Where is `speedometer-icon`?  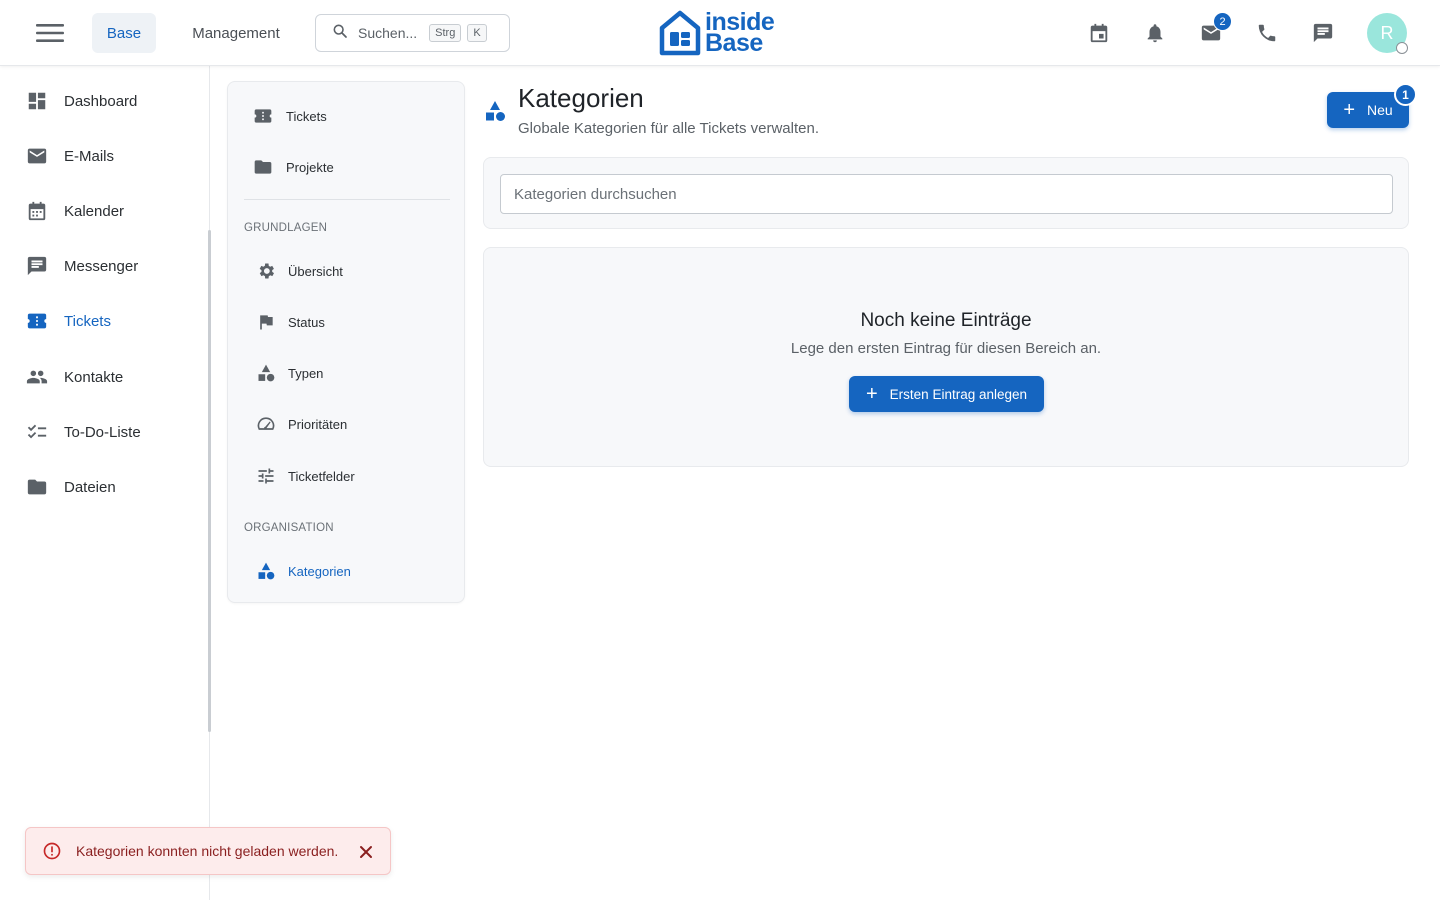 speedometer-icon is located at coordinates (266, 423).